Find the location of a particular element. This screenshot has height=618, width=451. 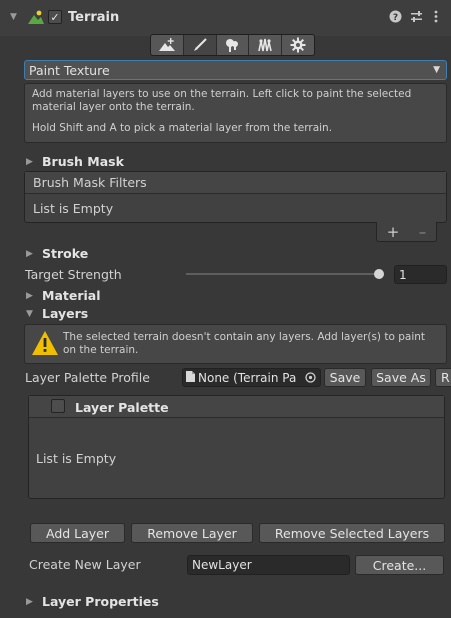

warning-icon is located at coordinates (45, 345).